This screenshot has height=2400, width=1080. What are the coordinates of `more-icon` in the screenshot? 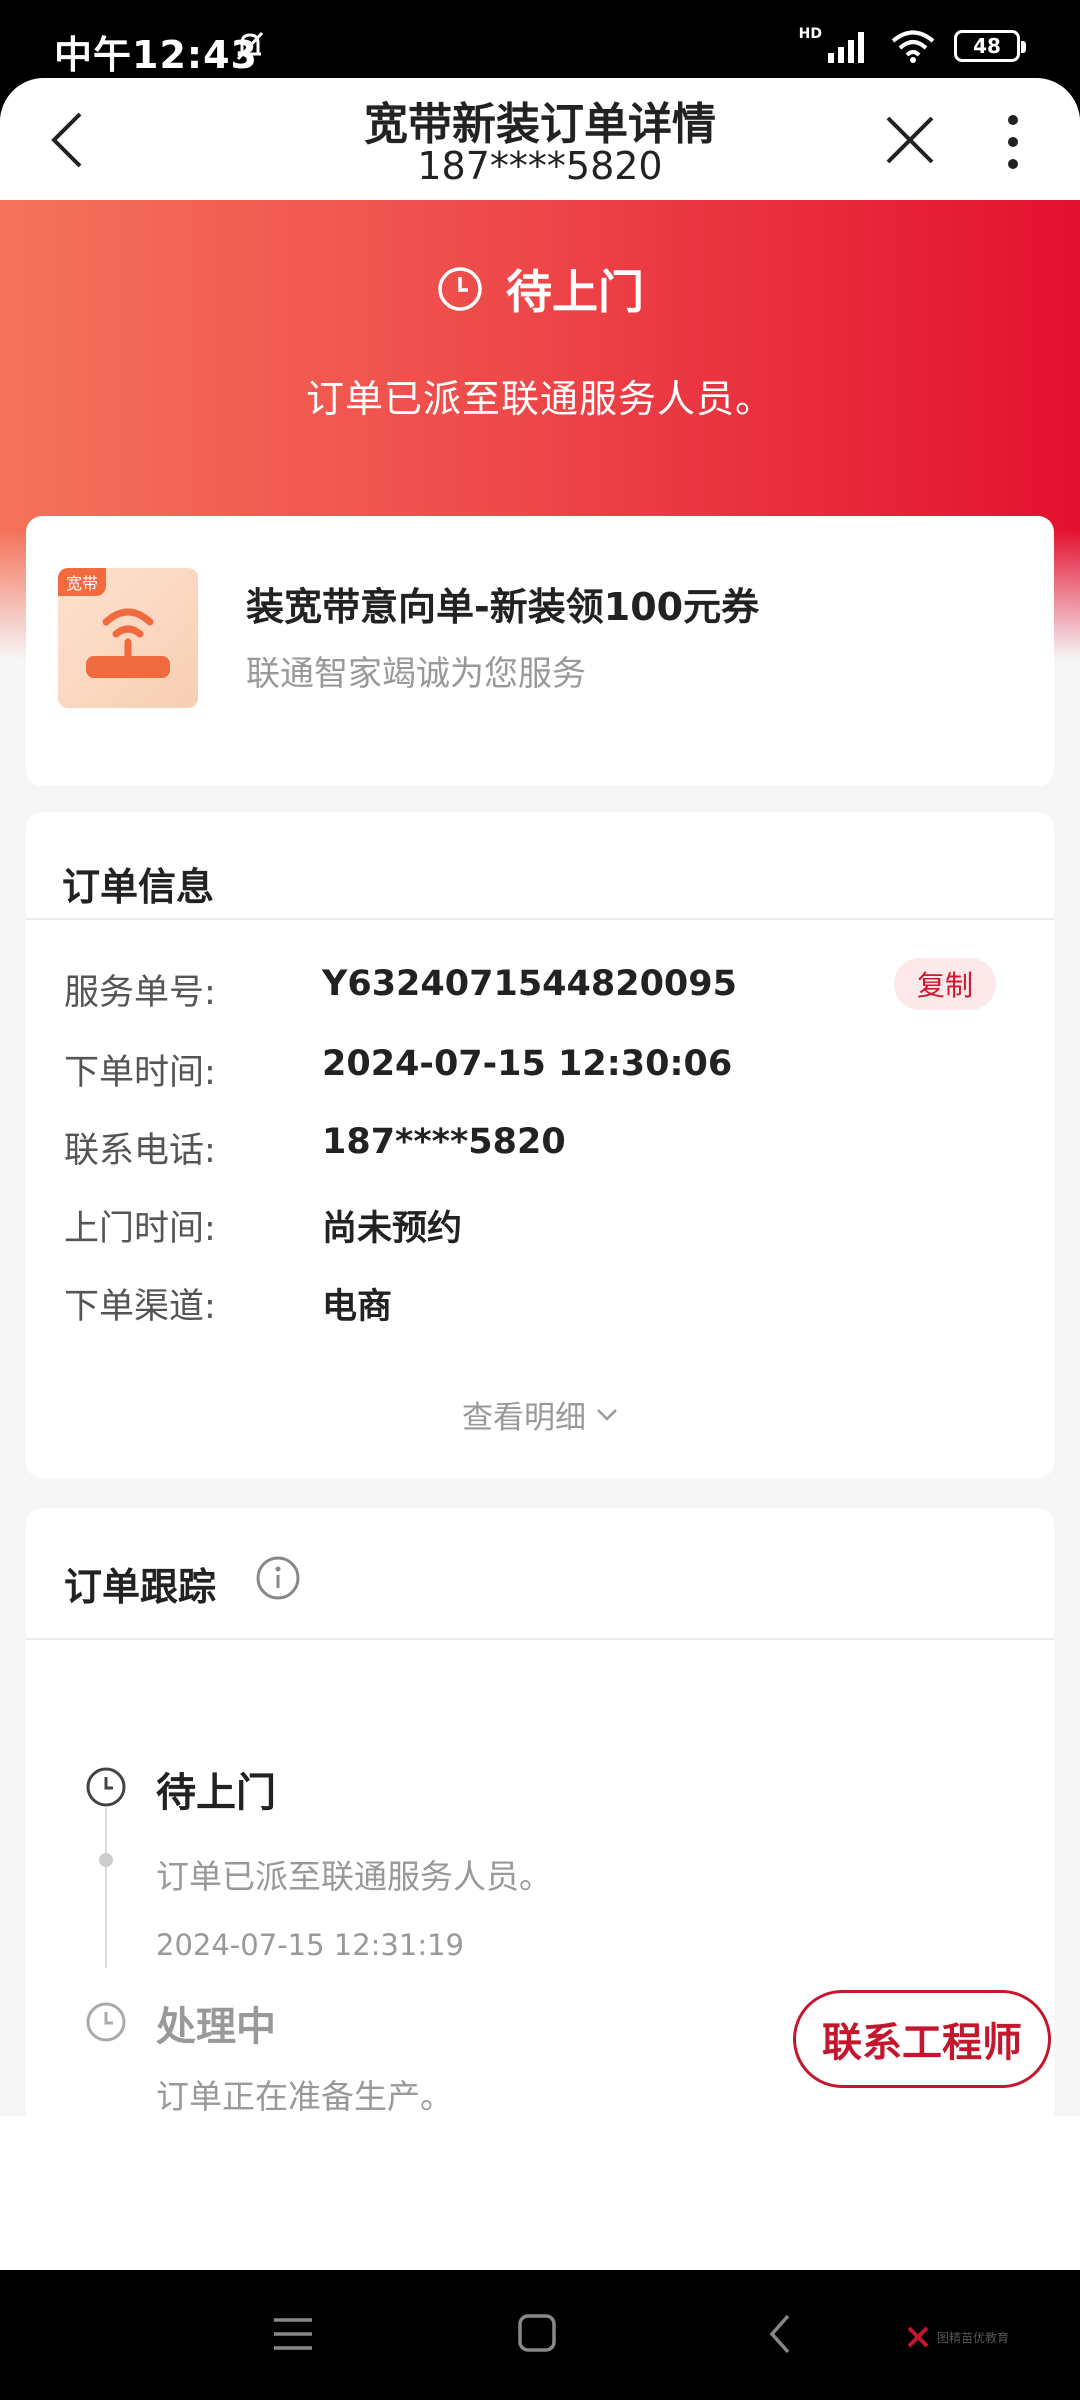 It's located at (1013, 142).